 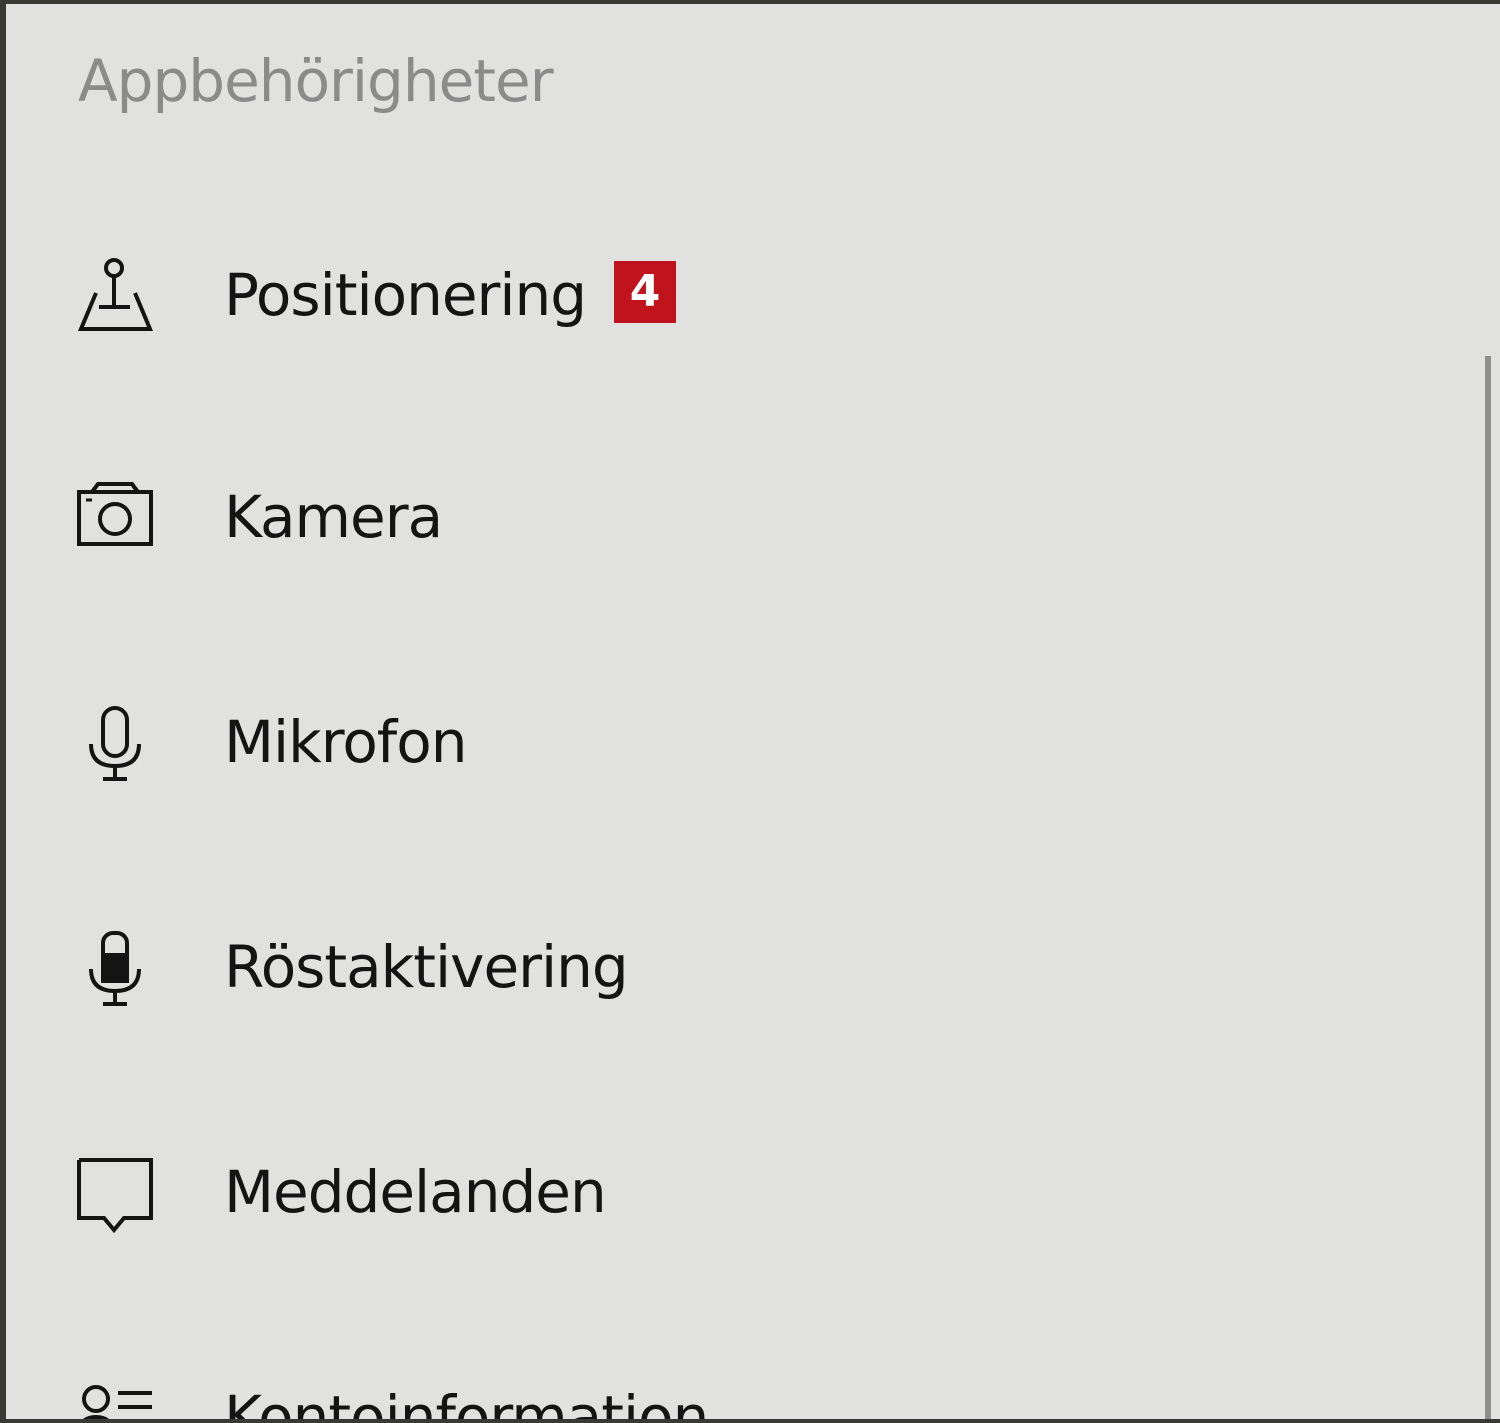 I want to click on nav-label-kamera: Kamera, so click(x=333, y=517).